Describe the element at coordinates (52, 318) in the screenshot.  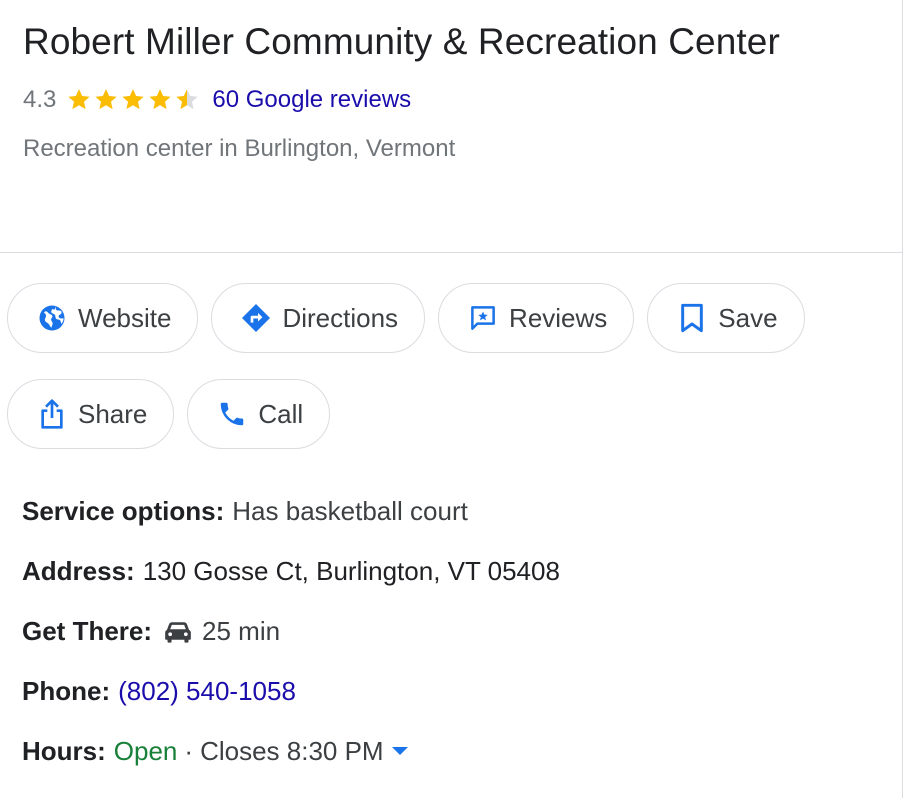
I see `globe-icon` at that location.